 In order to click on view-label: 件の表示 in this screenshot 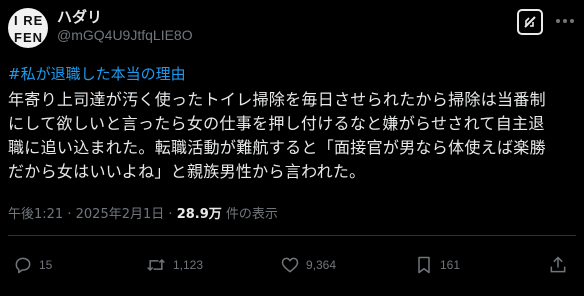, I will do `click(249, 214)`.